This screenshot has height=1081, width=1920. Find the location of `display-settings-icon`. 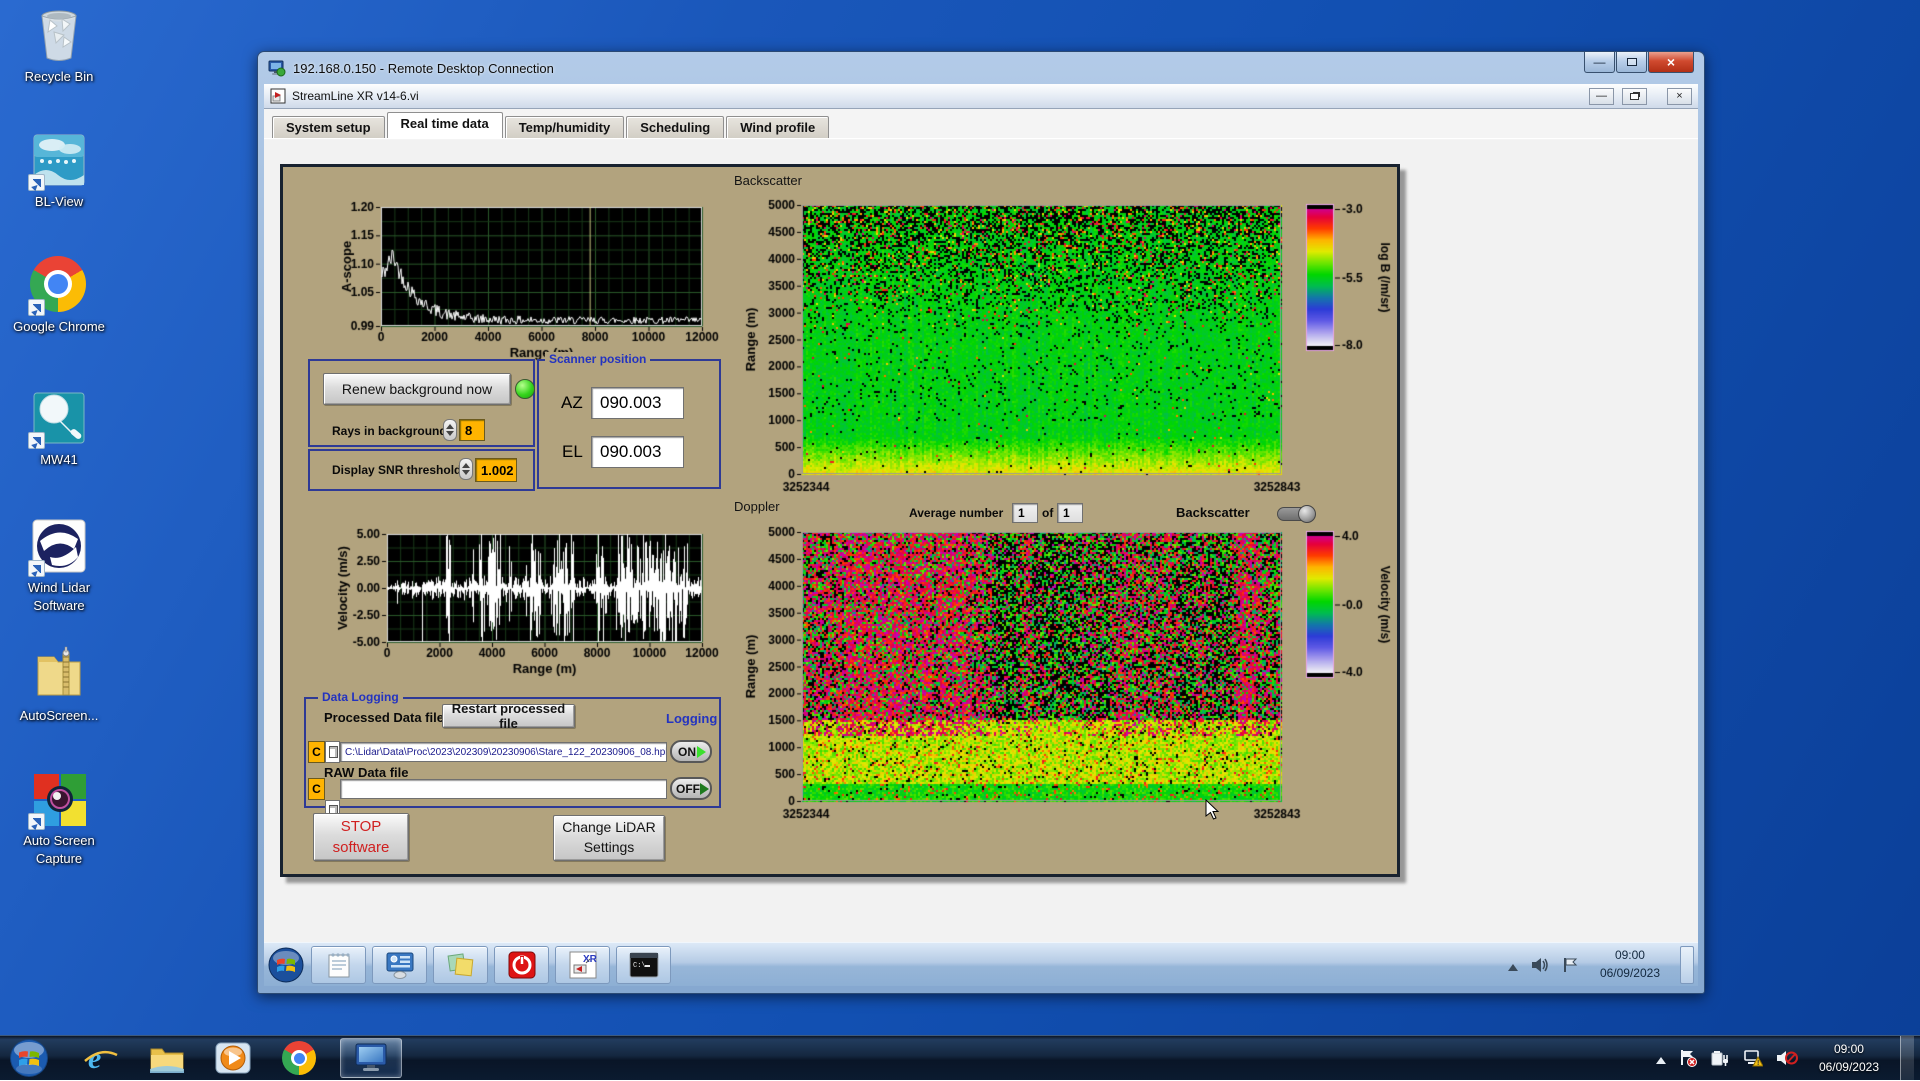

display-settings-icon is located at coordinates (399, 965).